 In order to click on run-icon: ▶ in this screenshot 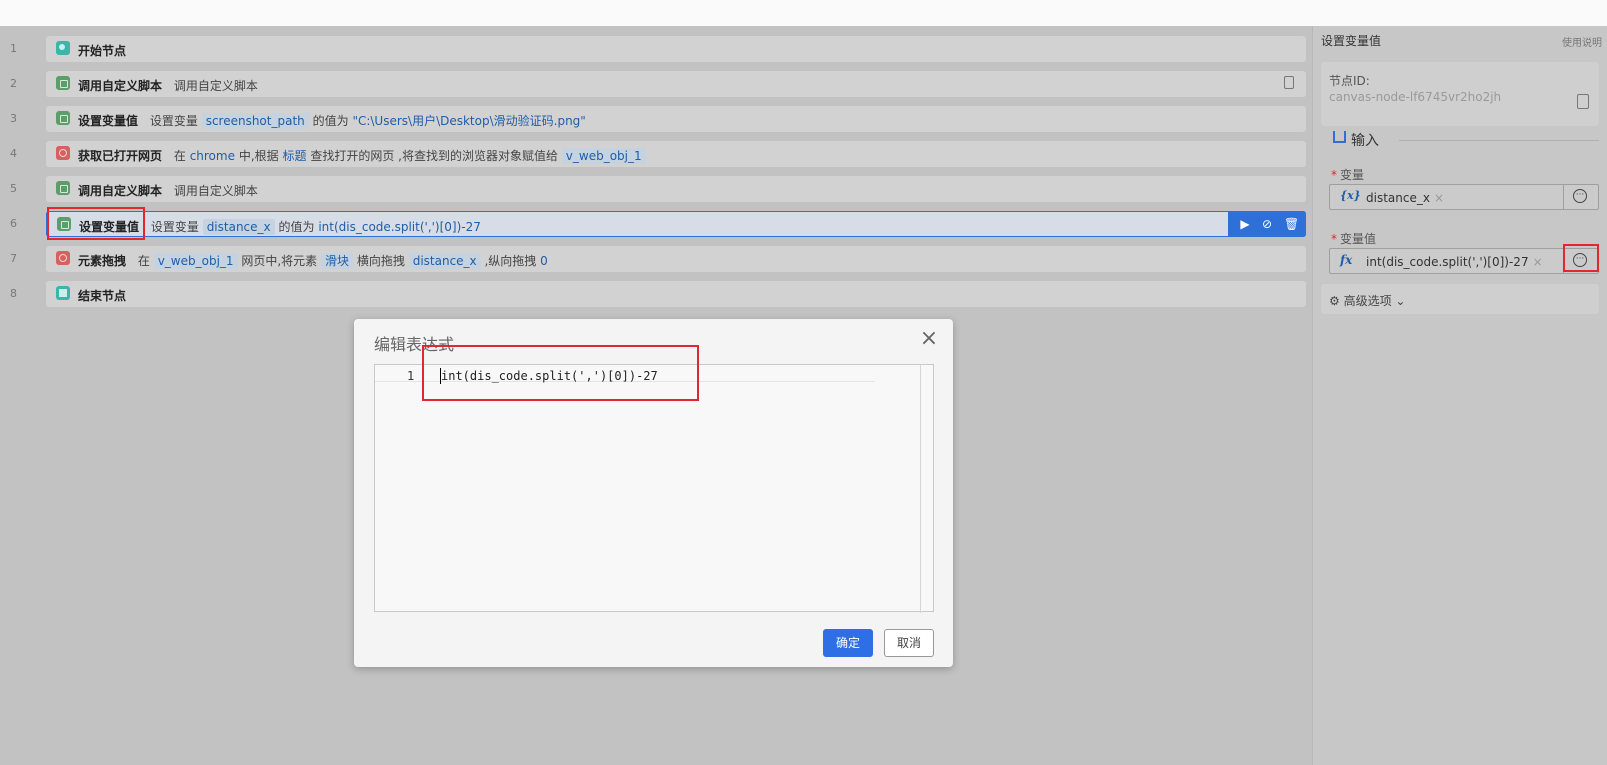, I will do `click(1245, 224)`.